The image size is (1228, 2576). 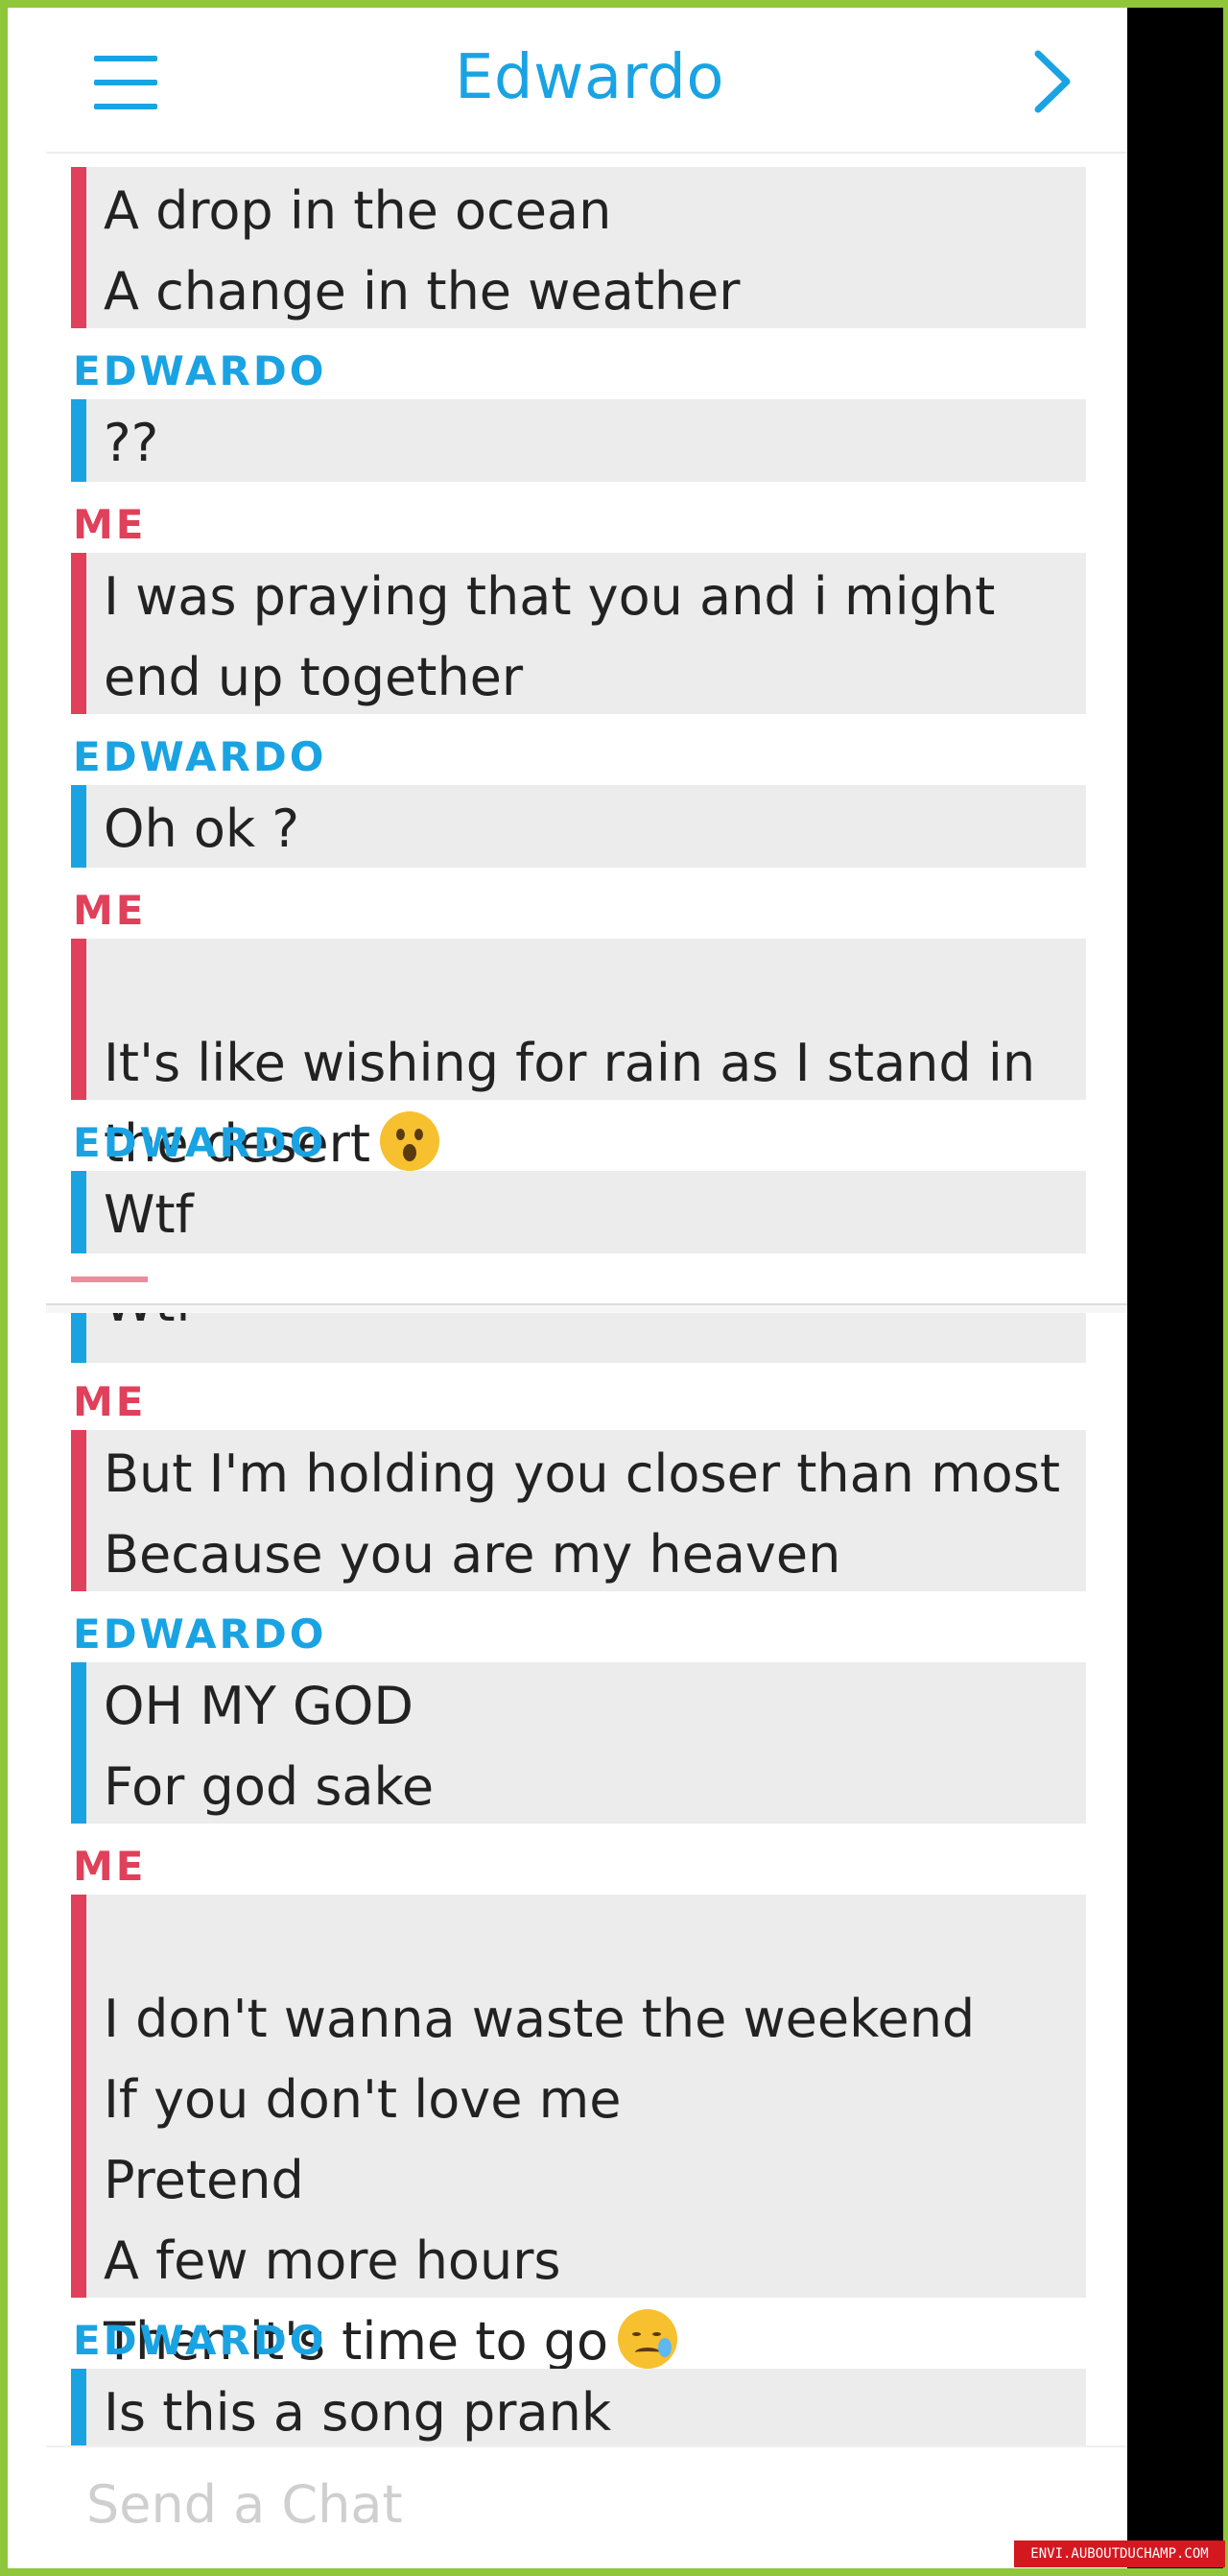 I want to click on message-text: ??, so click(x=131, y=443).